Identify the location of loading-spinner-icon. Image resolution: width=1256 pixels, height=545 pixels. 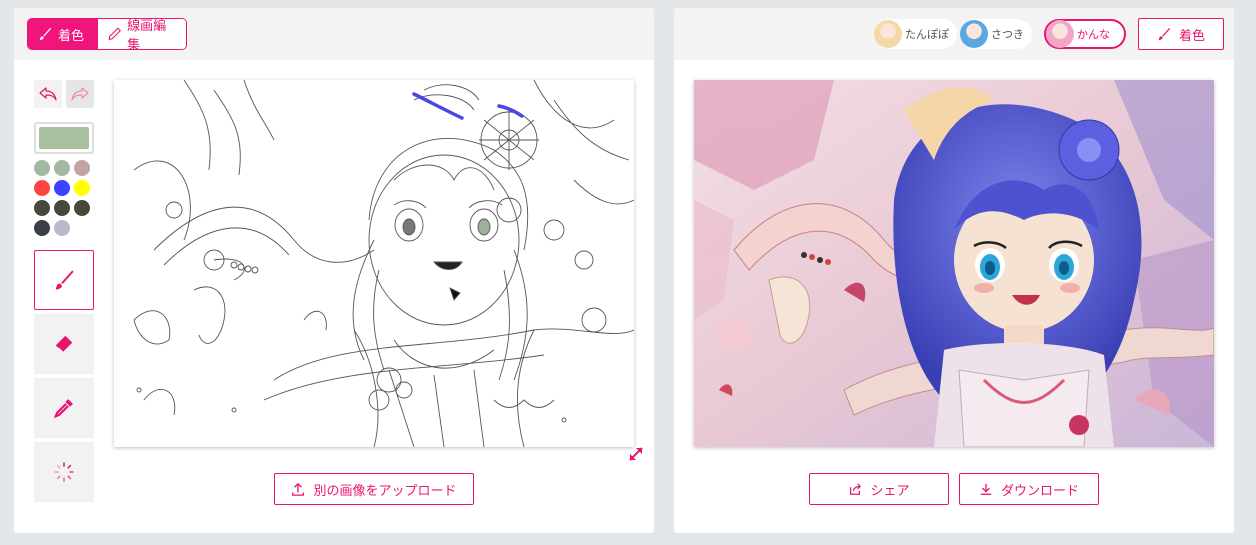
(64, 472).